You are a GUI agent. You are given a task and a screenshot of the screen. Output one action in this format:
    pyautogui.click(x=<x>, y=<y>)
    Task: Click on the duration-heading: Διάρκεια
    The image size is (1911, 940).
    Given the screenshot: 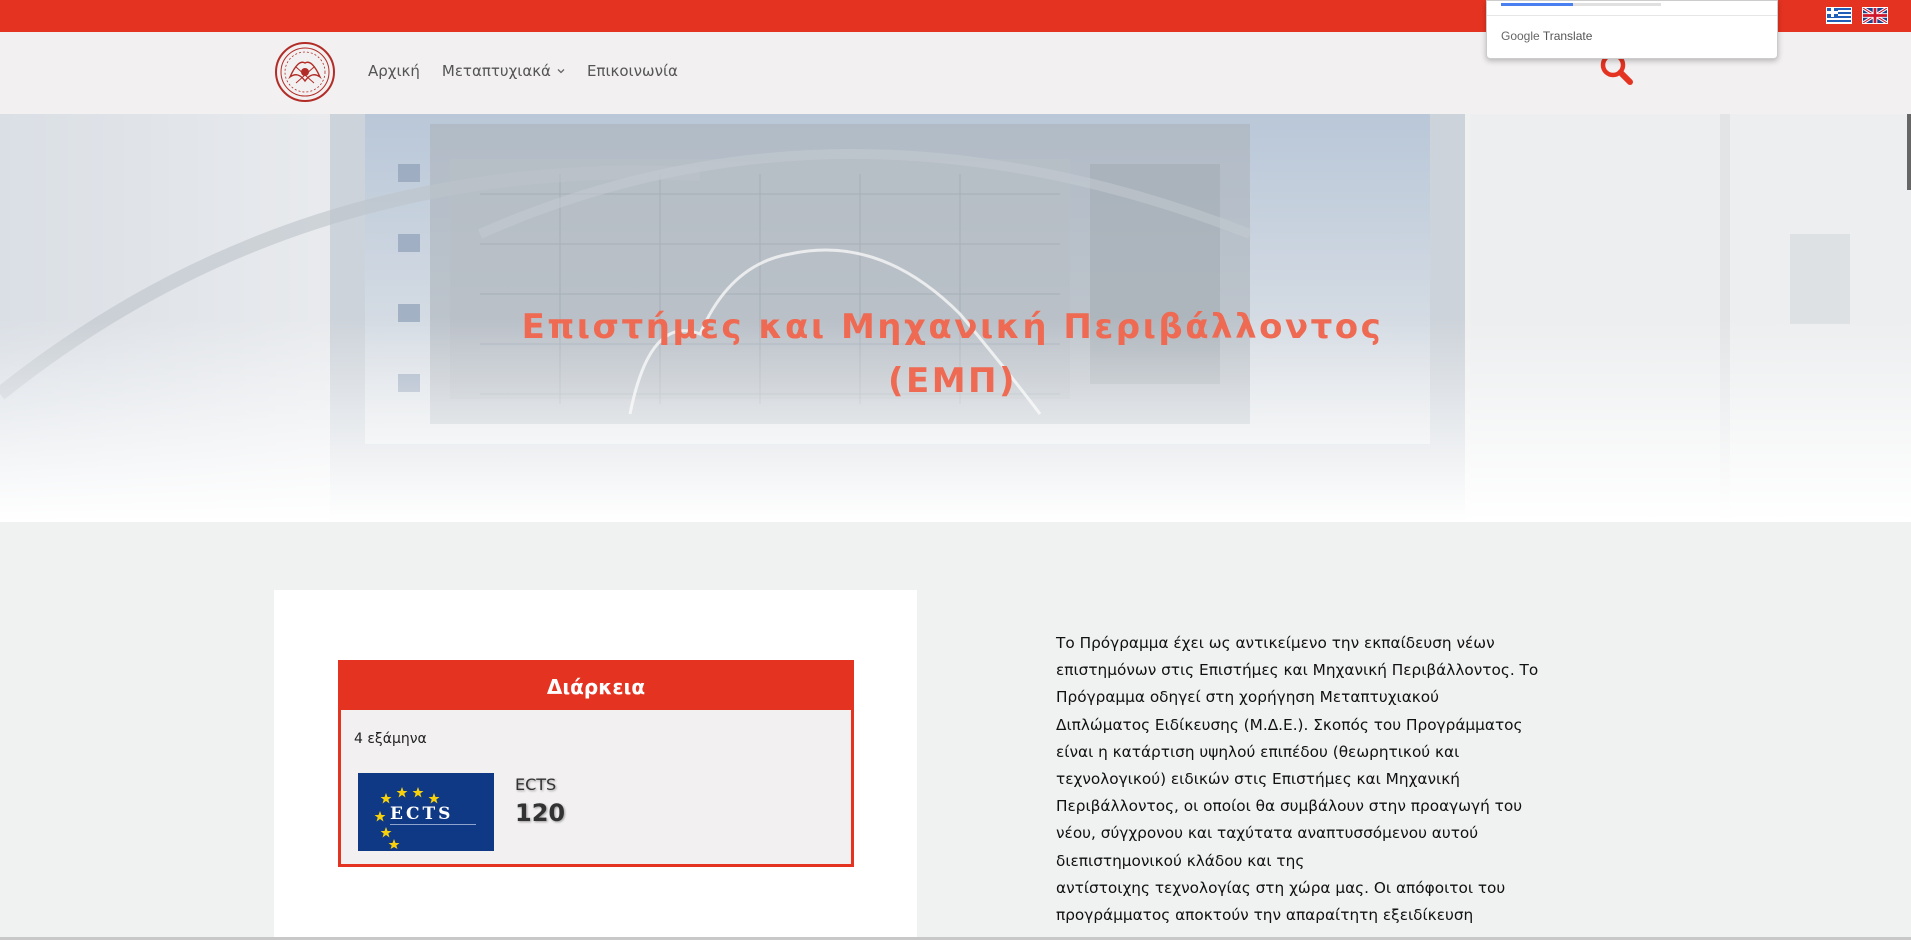 What is the action you would take?
    pyautogui.click(x=596, y=686)
    